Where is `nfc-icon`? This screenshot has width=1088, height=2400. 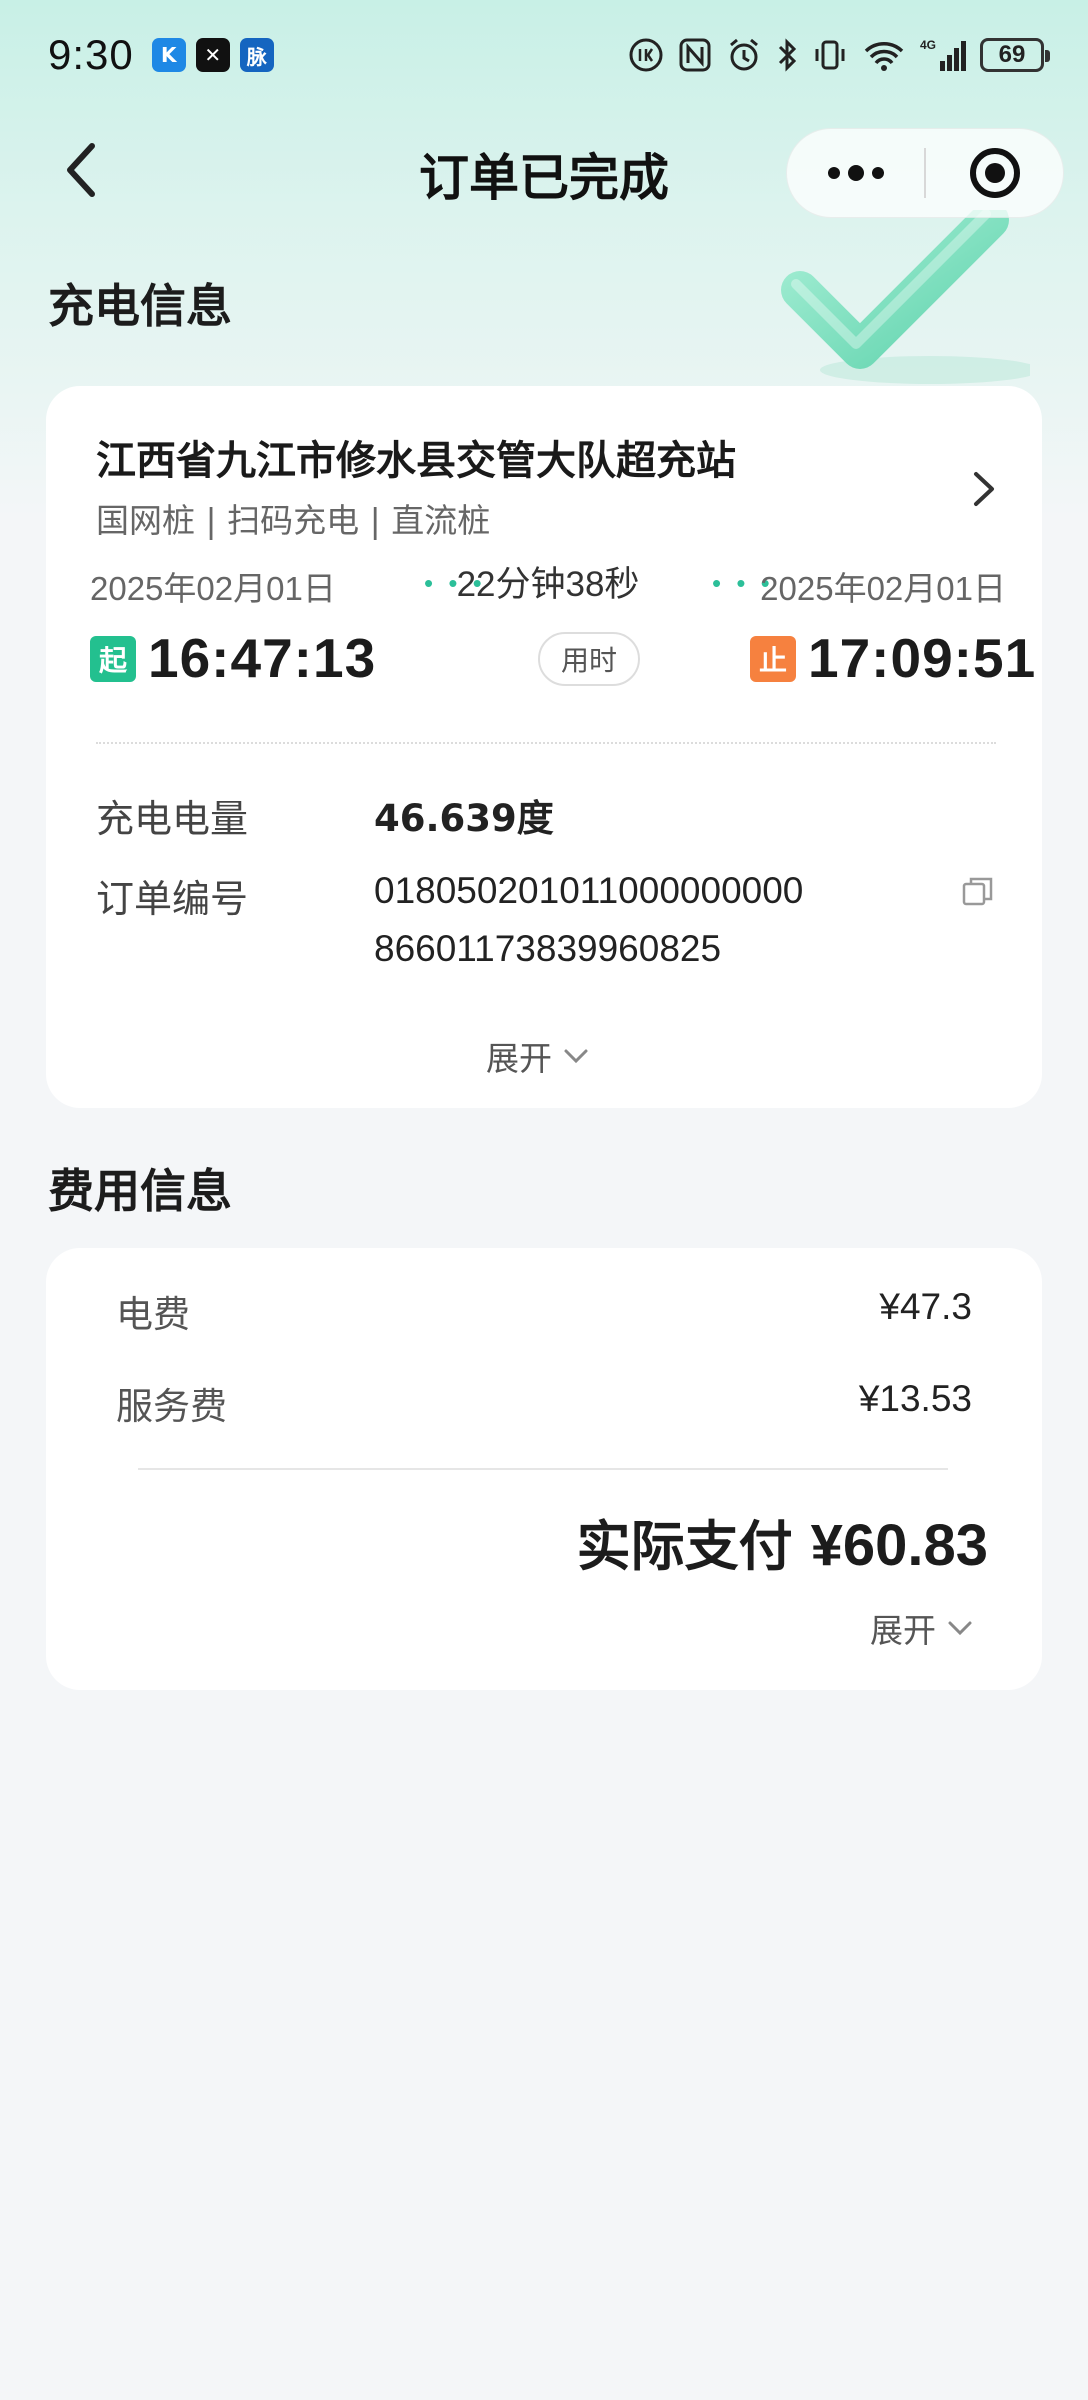 nfc-icon is located at coordinates (695, 55).